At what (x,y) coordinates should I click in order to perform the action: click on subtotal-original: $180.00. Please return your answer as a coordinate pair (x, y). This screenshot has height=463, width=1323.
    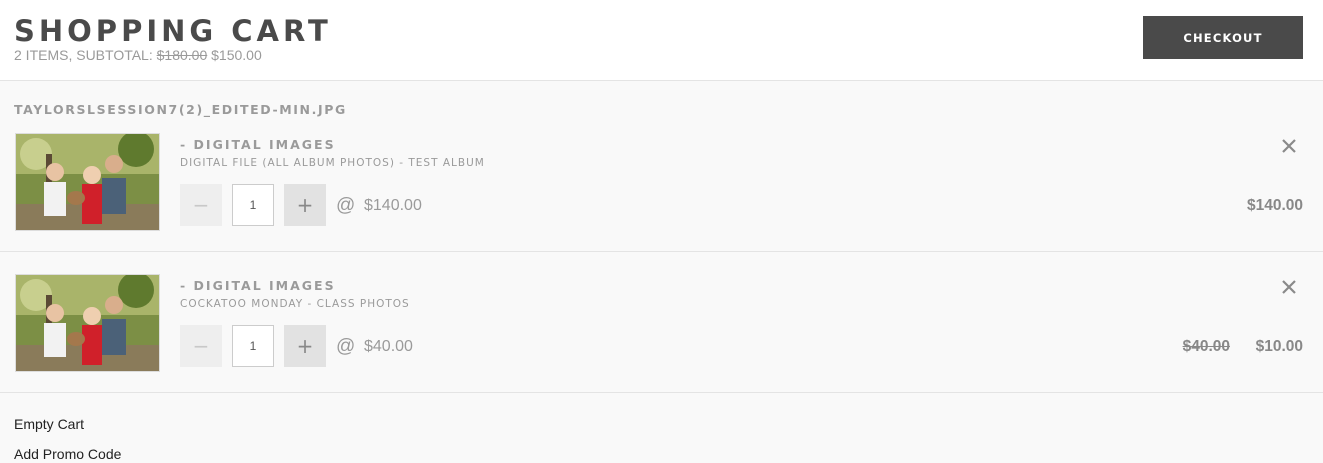
    Looking at the image, I should click on (182, 55).